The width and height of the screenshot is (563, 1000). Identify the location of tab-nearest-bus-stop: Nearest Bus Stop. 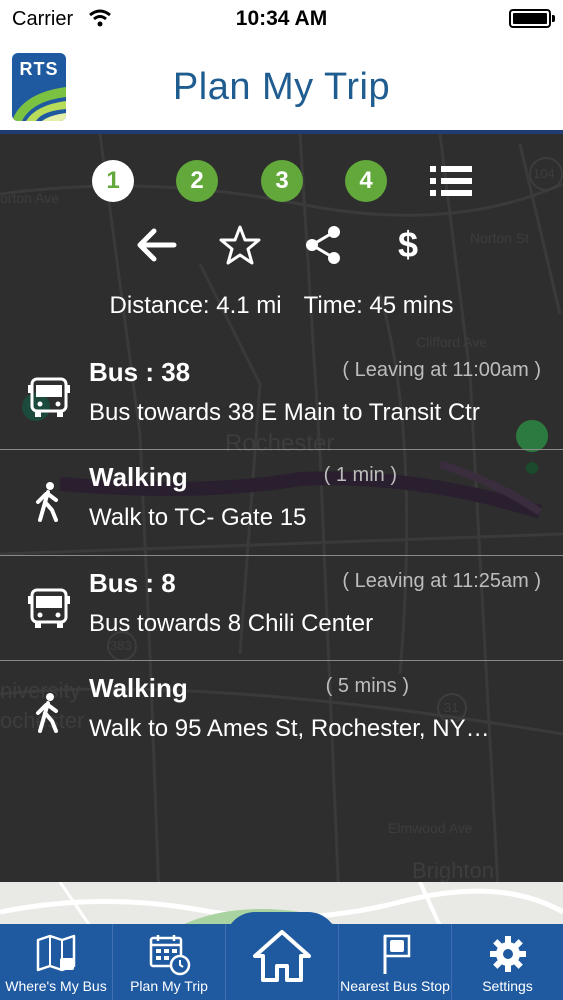
(395, 962).